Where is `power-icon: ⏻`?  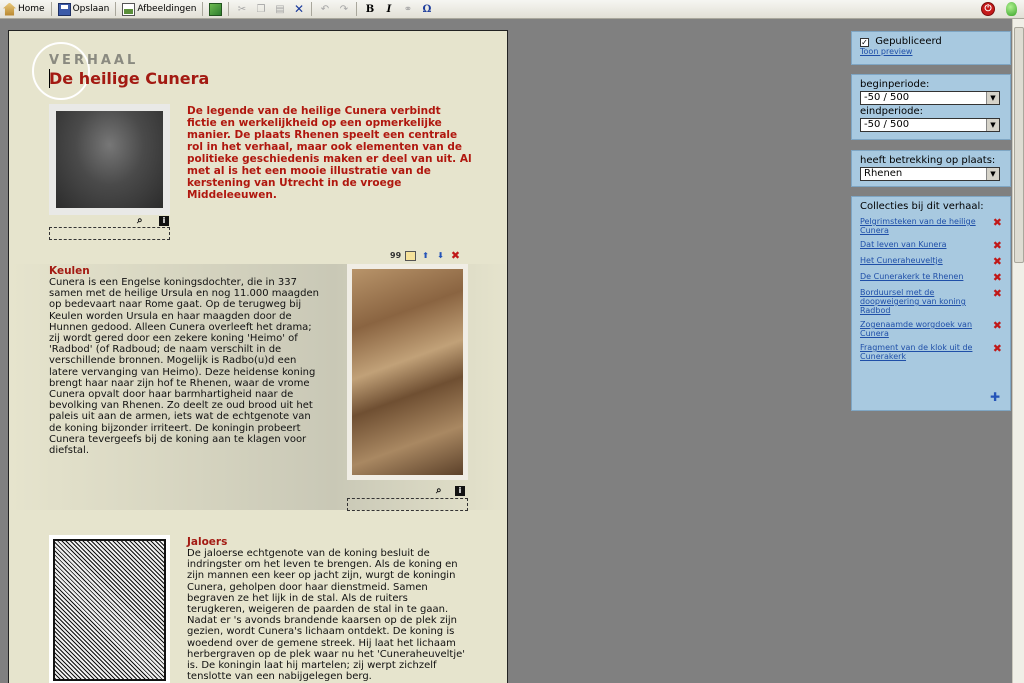
power-icon: ⏻ is located at coordinates (988, 9).